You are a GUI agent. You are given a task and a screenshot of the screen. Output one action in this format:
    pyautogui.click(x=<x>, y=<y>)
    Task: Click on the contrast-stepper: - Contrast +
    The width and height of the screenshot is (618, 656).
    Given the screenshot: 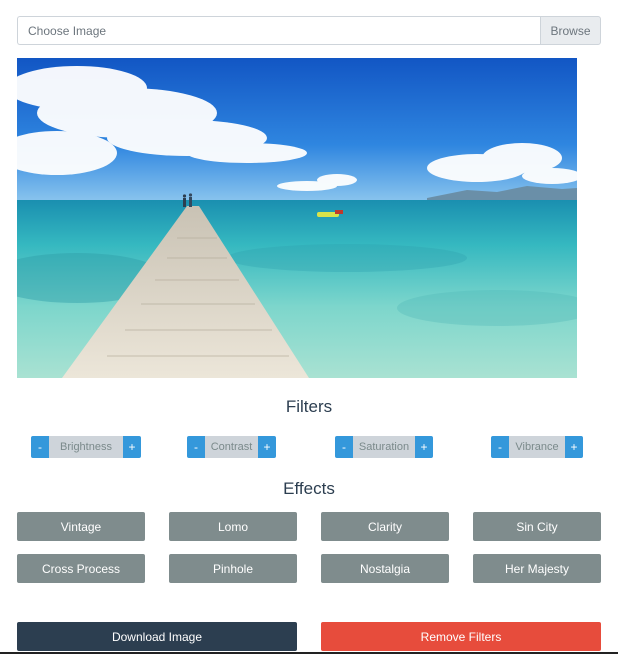 What is the action you would take?
    pyautogui.click(x=231, y=447)
    